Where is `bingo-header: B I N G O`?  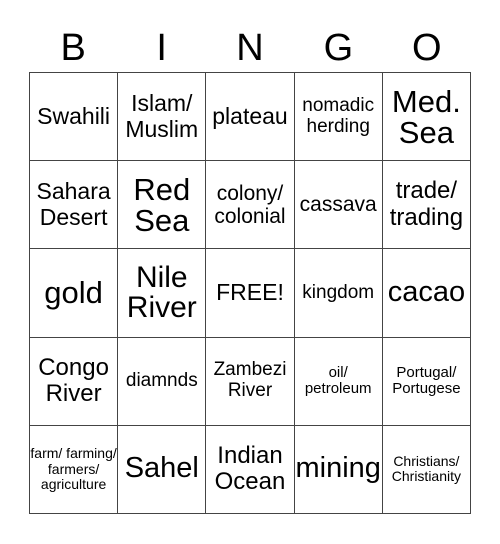
bingo-header: B I N G O is located at coordinates (250, 48).